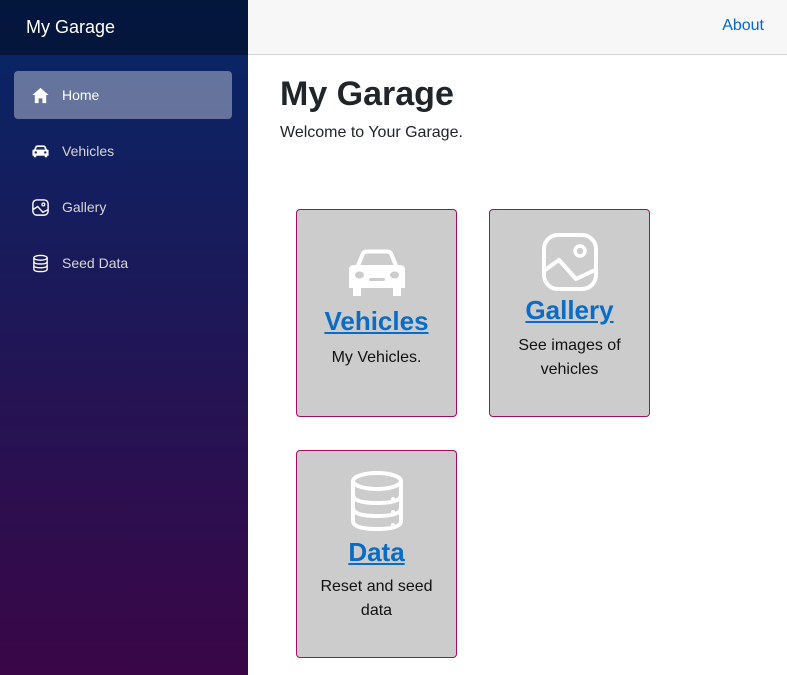 This screenshot has height=675, width=787. What do you see at coordinates (517, 27) in the screenshot?
I see `top-bar: About` at bounding box center [517, 27].